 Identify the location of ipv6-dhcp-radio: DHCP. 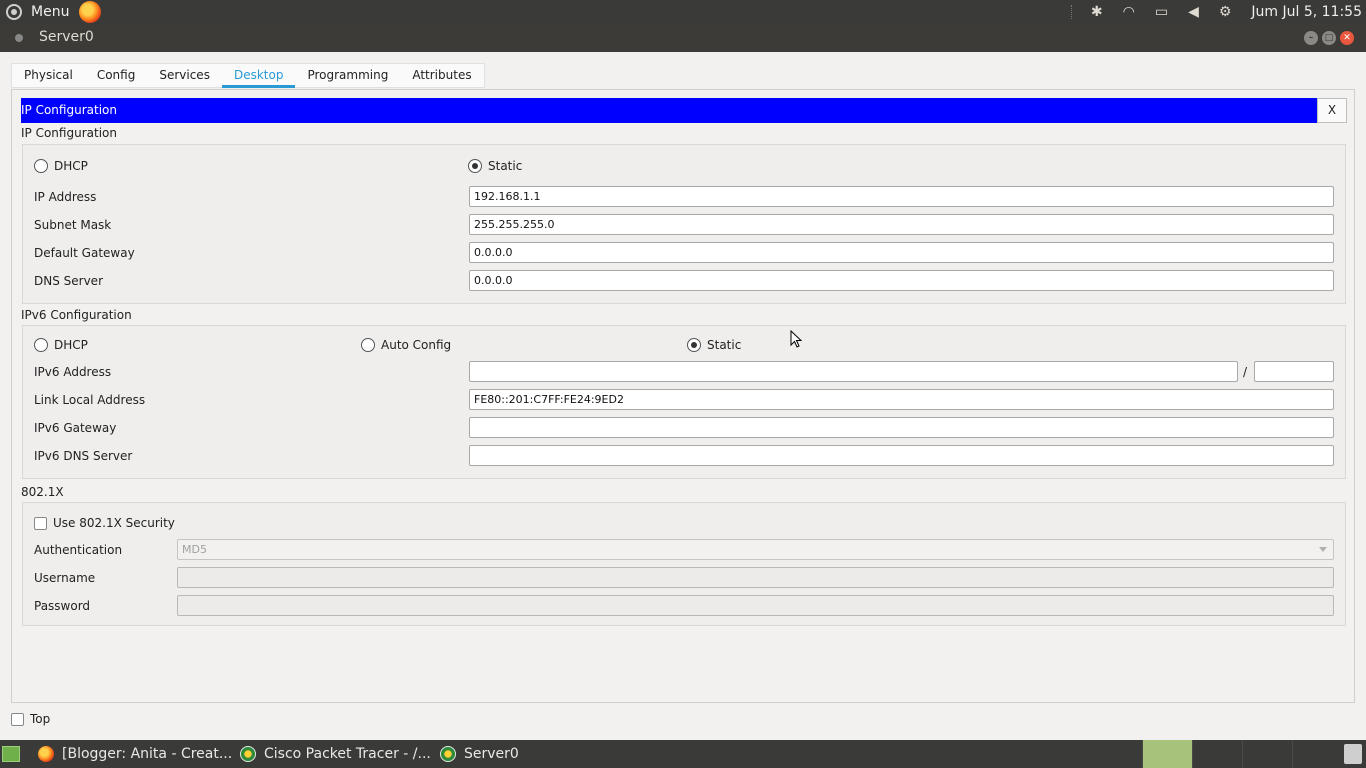
(61, 345).